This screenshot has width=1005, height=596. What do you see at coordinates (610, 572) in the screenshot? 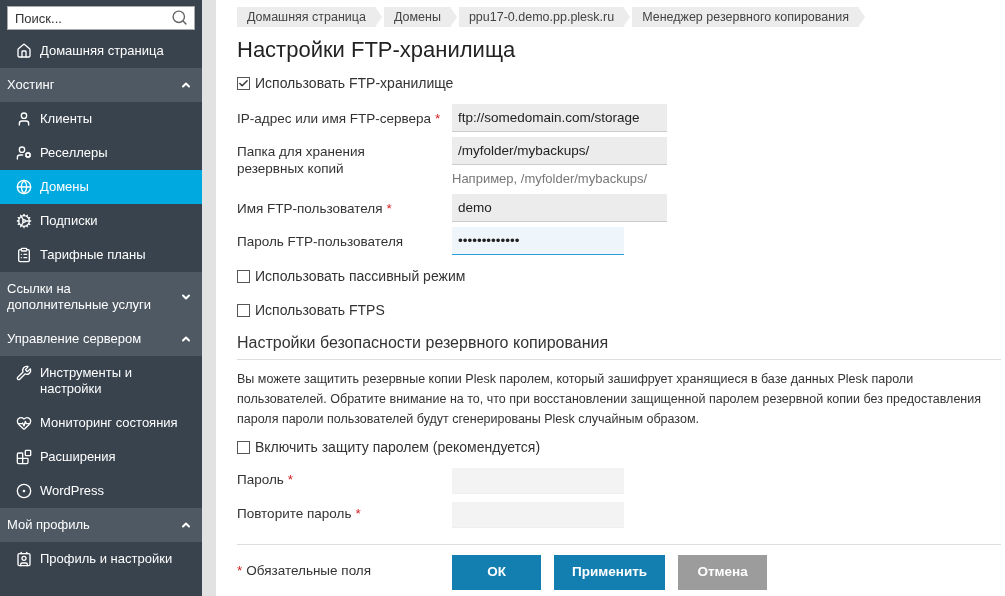
I see `submit-button: Применить` at bounding box center [610, 572].